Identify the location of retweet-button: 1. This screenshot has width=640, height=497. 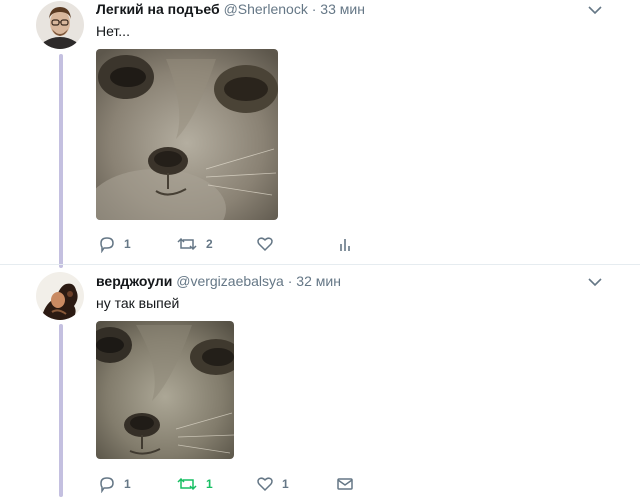
(194, 484).